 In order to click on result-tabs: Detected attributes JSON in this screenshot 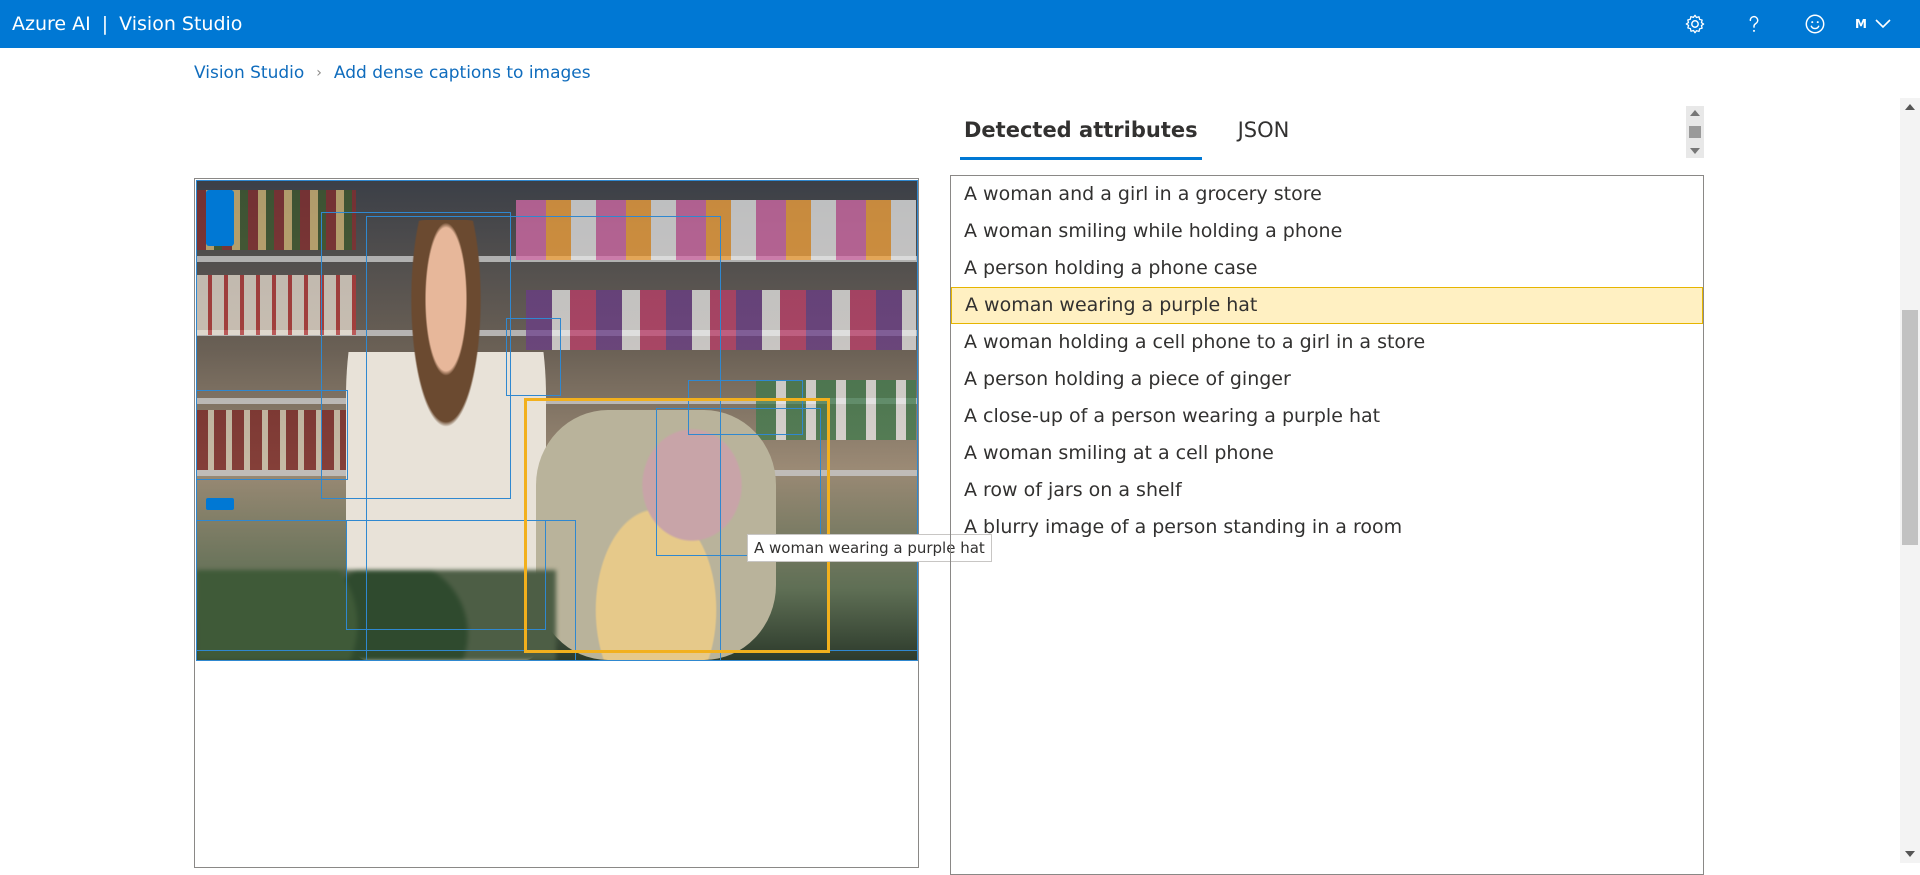, I will do `click(1126, 135)`.